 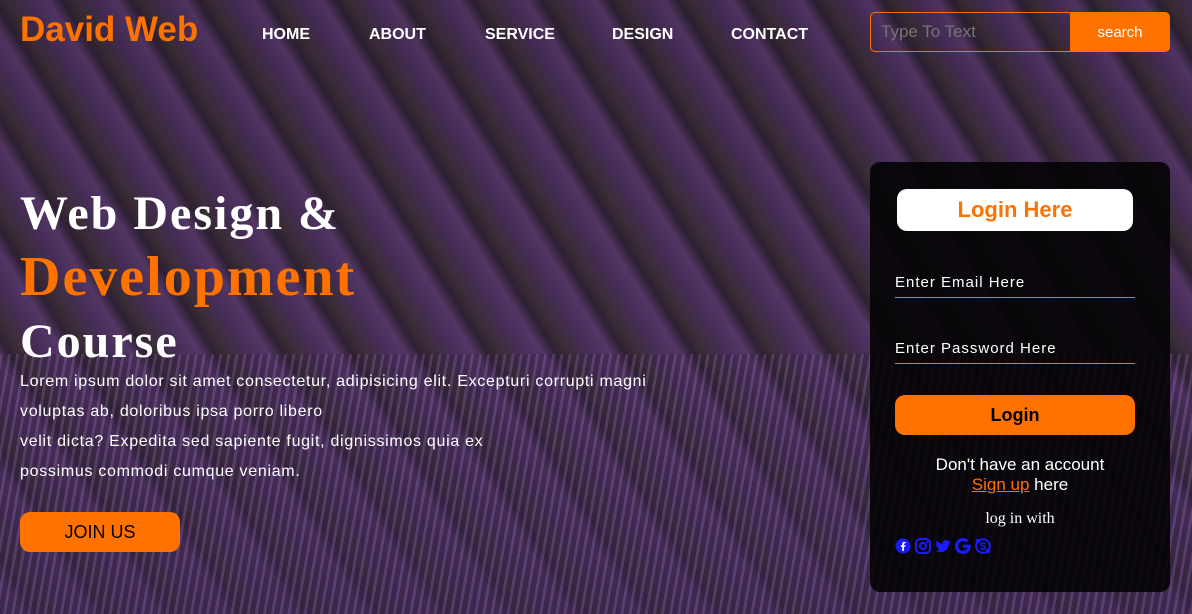 What do you see at coordinates (769, 35) in the screenshot?
I see `nav-contact: CONTACT` at bounding box center [769, 35].